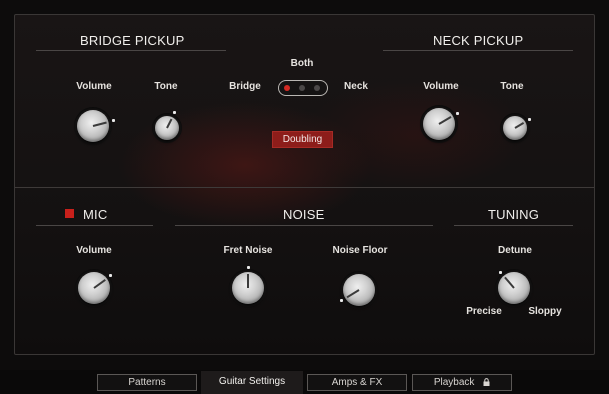  Describe the element at coordinates (441, 86) in the screenshot. I see `neck-volume-label: Volume` at that location.